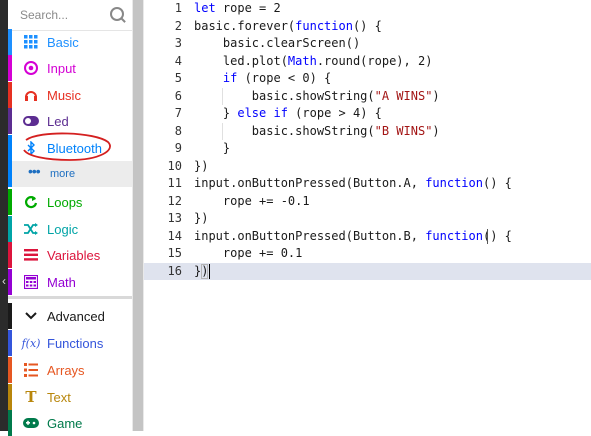 The height and width of the screenshot is (436, 591). What do you see at coordinates (288, 114) in the screenshot?
I see `code-text: } else if (rope > 4) {` at bounding box center [288, 114].